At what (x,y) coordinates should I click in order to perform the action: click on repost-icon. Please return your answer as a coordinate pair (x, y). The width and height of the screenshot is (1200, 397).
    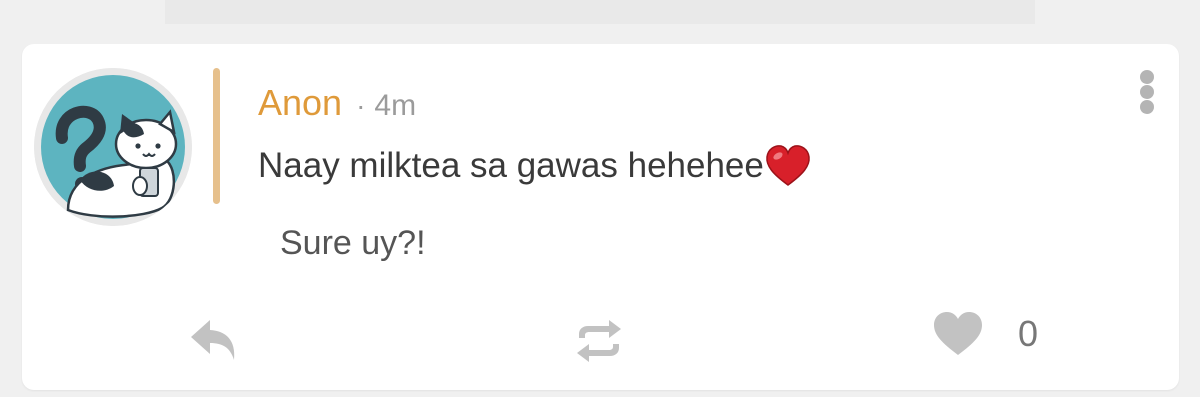
    Looking at the image, I should click on (599, 341).